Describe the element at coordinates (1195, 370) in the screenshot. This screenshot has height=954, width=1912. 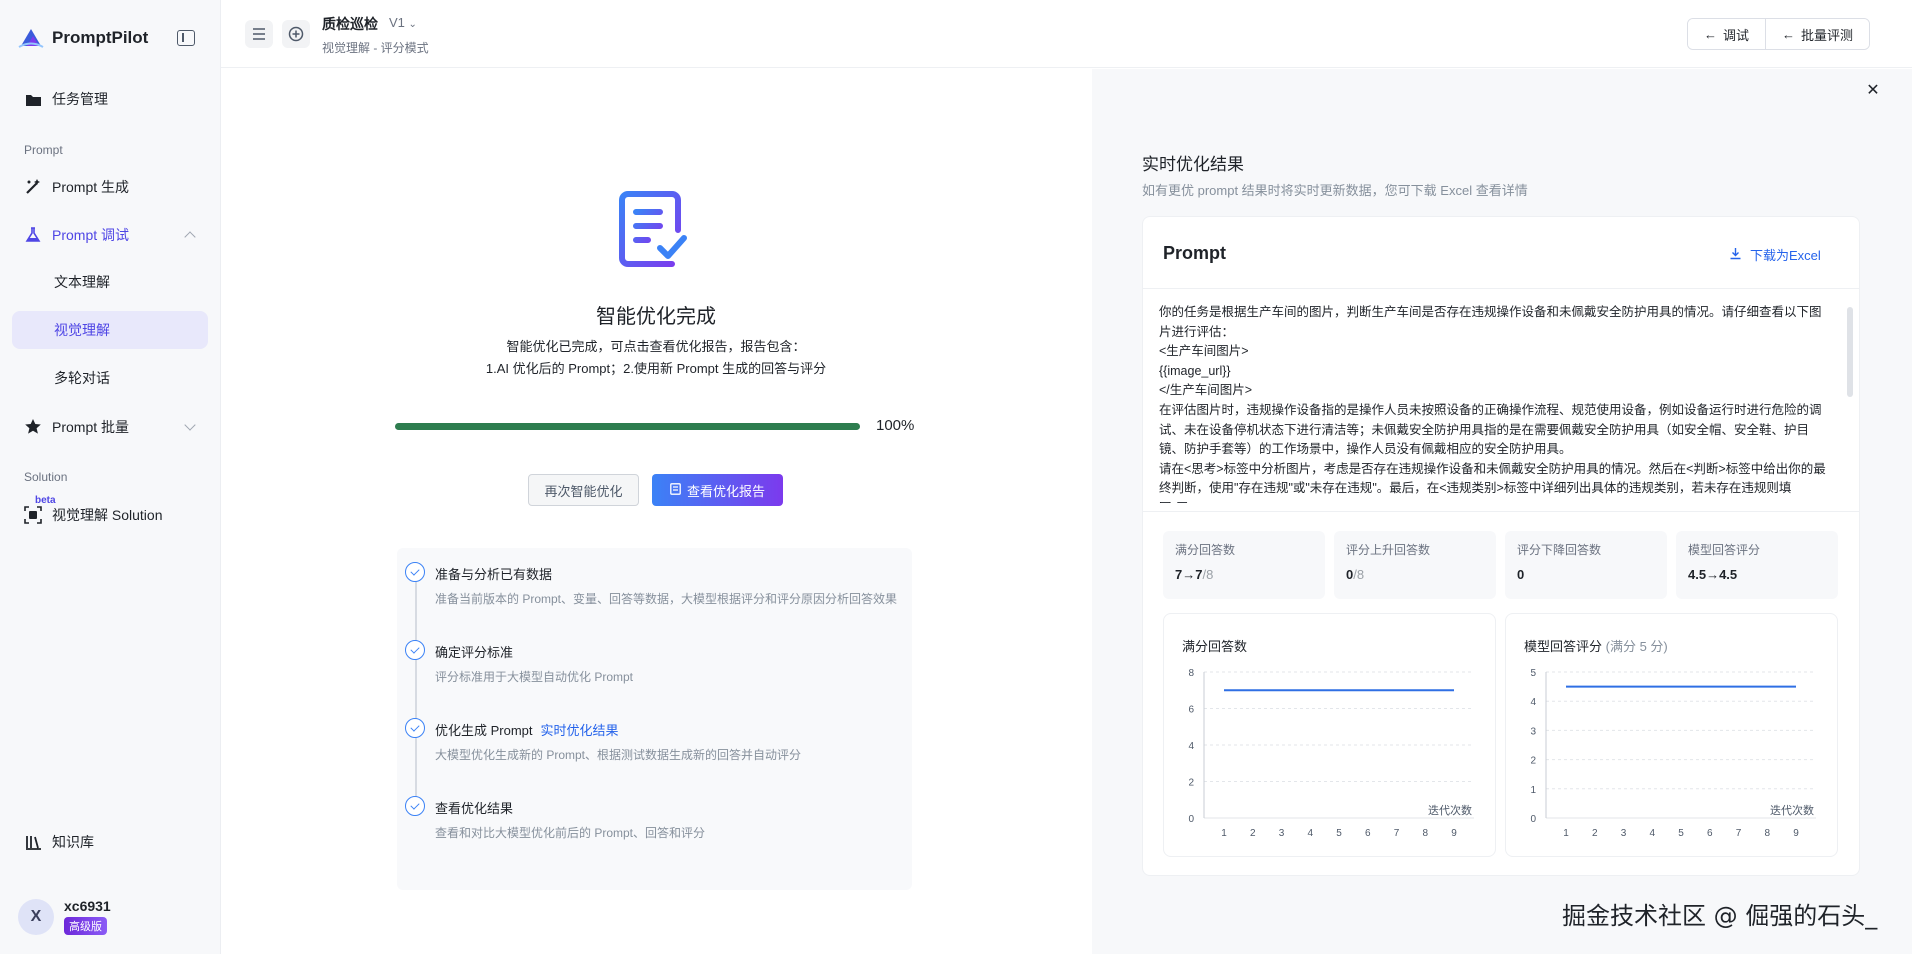
I see `prompt-line: {{image_url}}` at that location.